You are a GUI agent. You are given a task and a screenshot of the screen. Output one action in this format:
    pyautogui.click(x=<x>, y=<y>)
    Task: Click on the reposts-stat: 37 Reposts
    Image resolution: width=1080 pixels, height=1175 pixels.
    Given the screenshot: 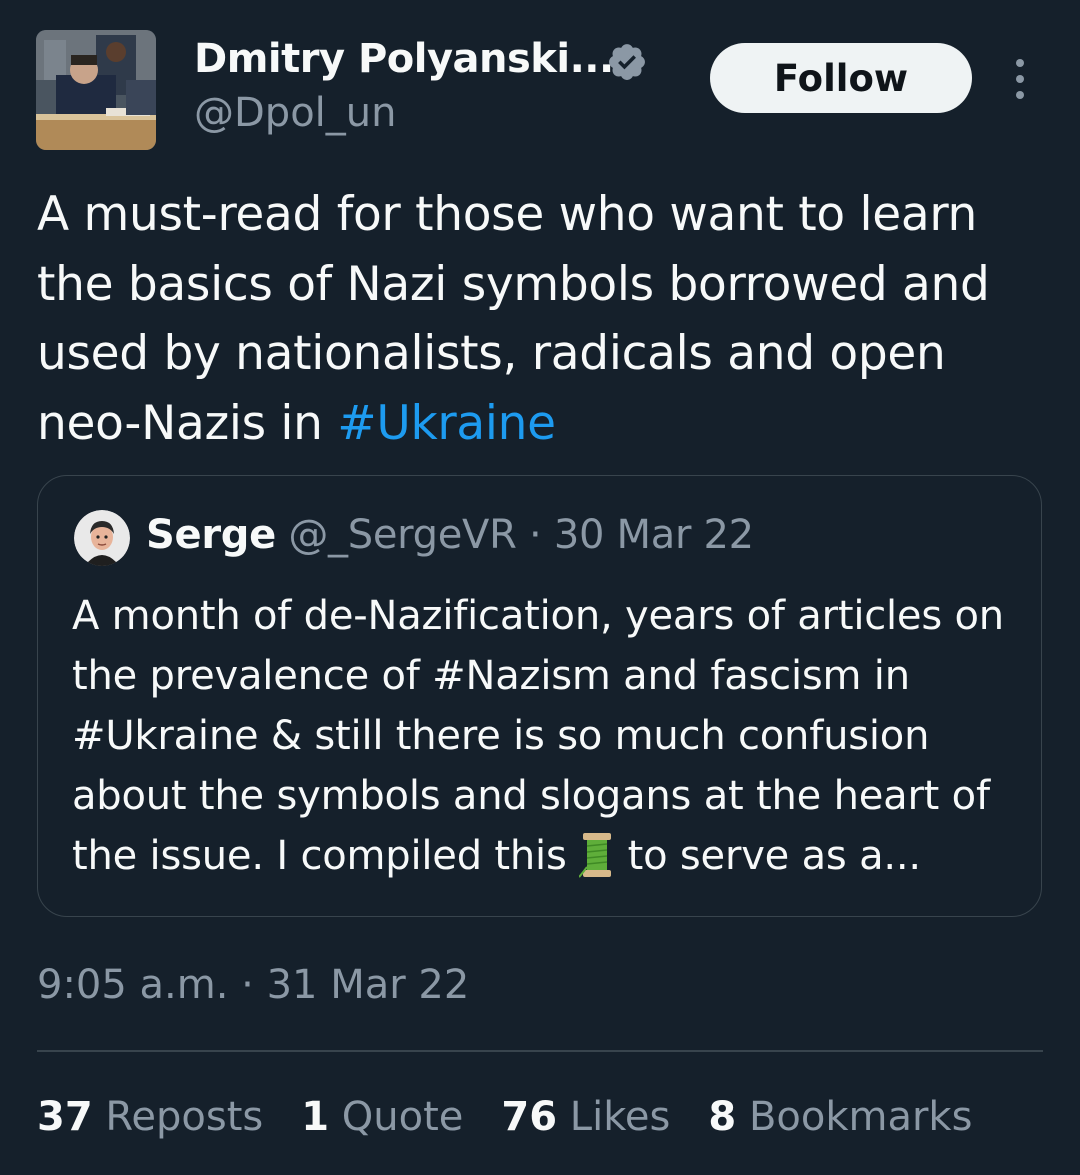 What is the action you would take?
    pyautogui.click(x=150, y=1117)
    